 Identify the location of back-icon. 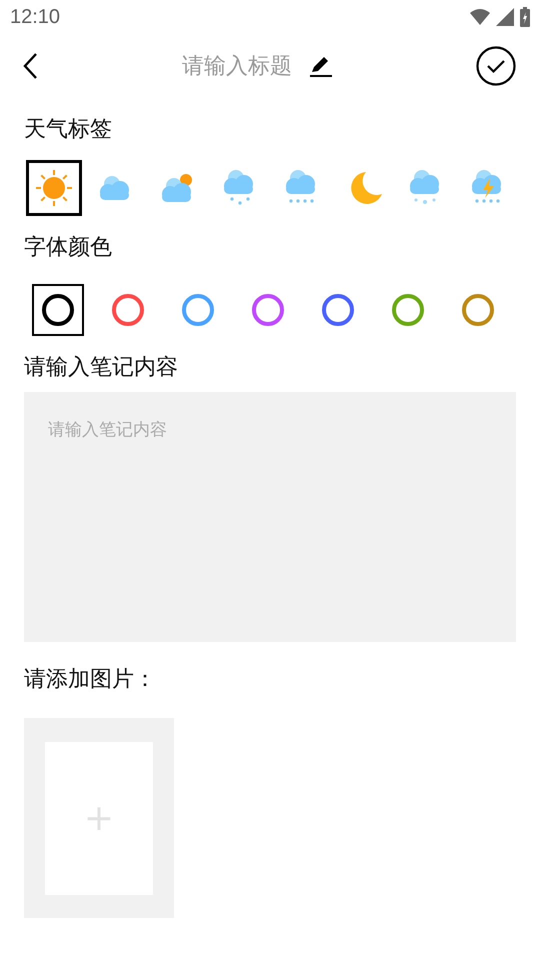
(30, 66).